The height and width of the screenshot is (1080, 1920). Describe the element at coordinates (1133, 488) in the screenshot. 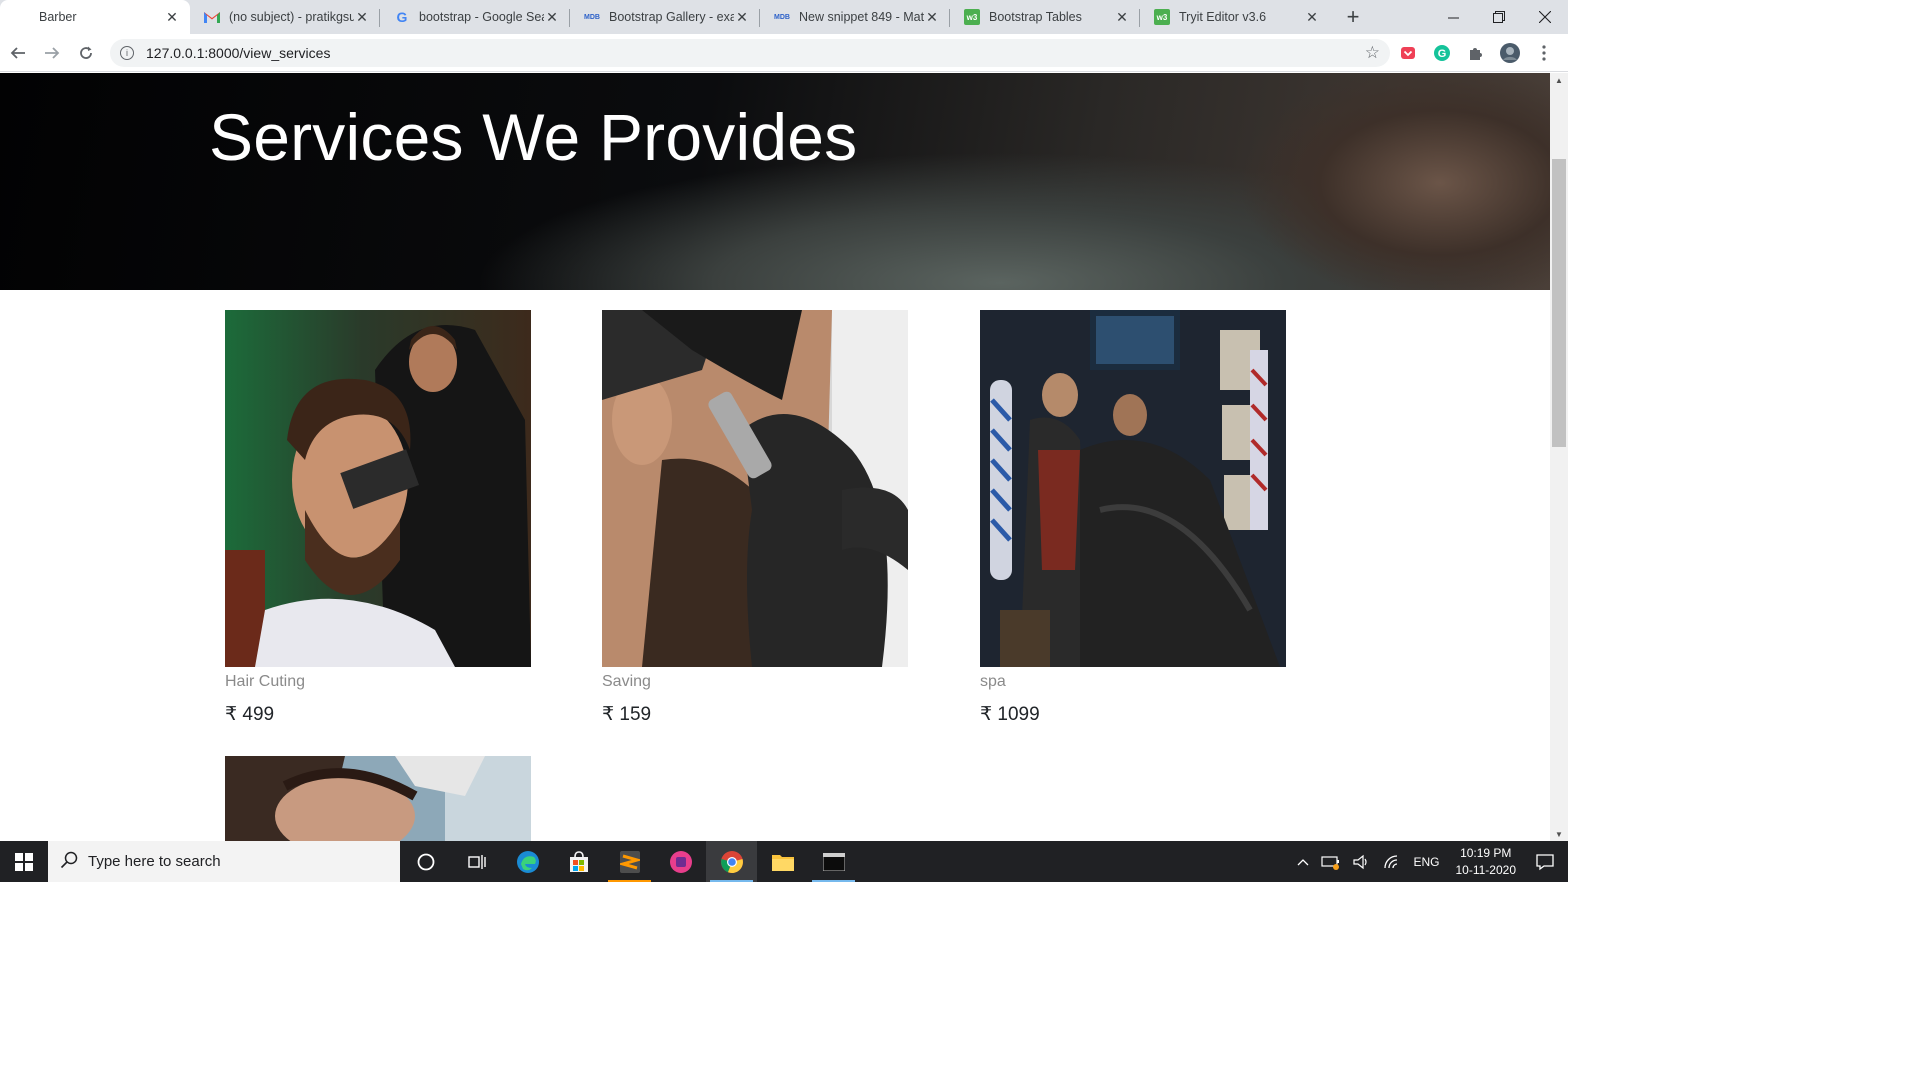

I see `service-image-spa` at that location.